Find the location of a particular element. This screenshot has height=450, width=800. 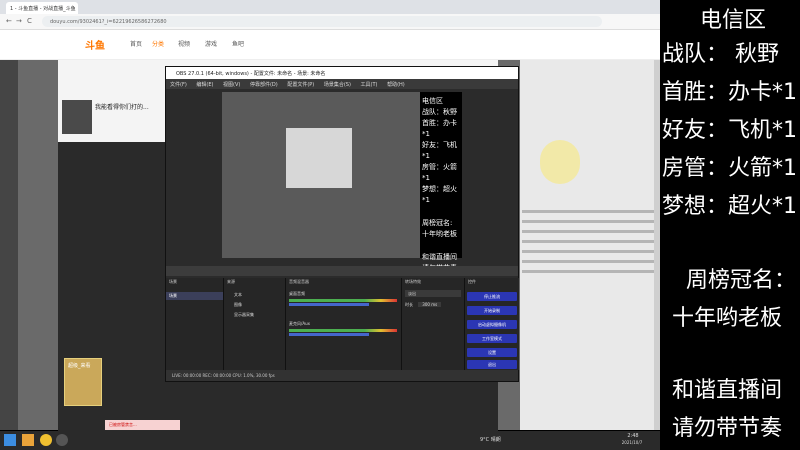

mixer-title: 音频混音器 is located at coordinates (299, 281).